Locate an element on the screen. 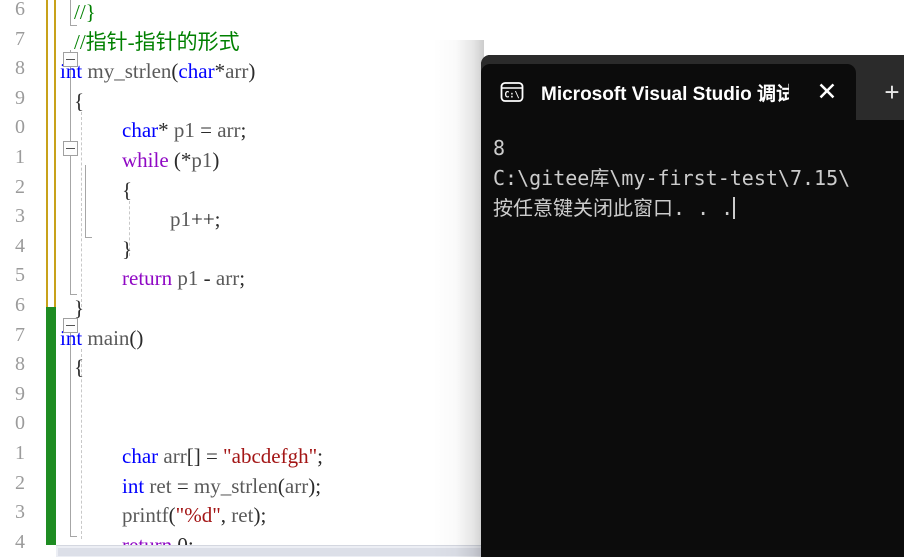  code-line: } is located at coordinates (96, 250).